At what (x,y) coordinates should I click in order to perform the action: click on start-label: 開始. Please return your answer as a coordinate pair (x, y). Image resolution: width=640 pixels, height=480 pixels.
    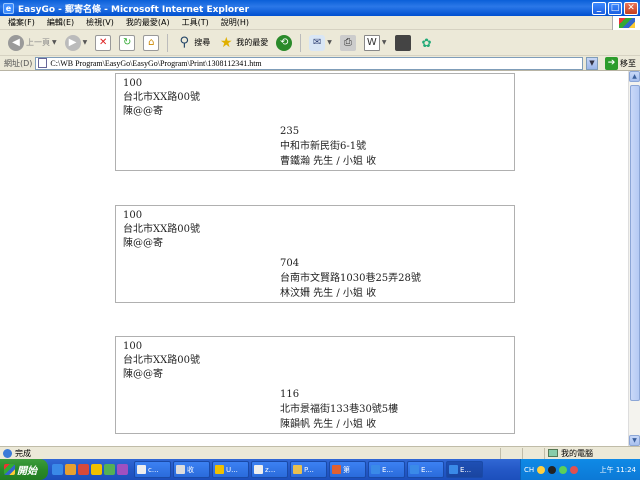
    Looking at the image, I should click on (27, 471).